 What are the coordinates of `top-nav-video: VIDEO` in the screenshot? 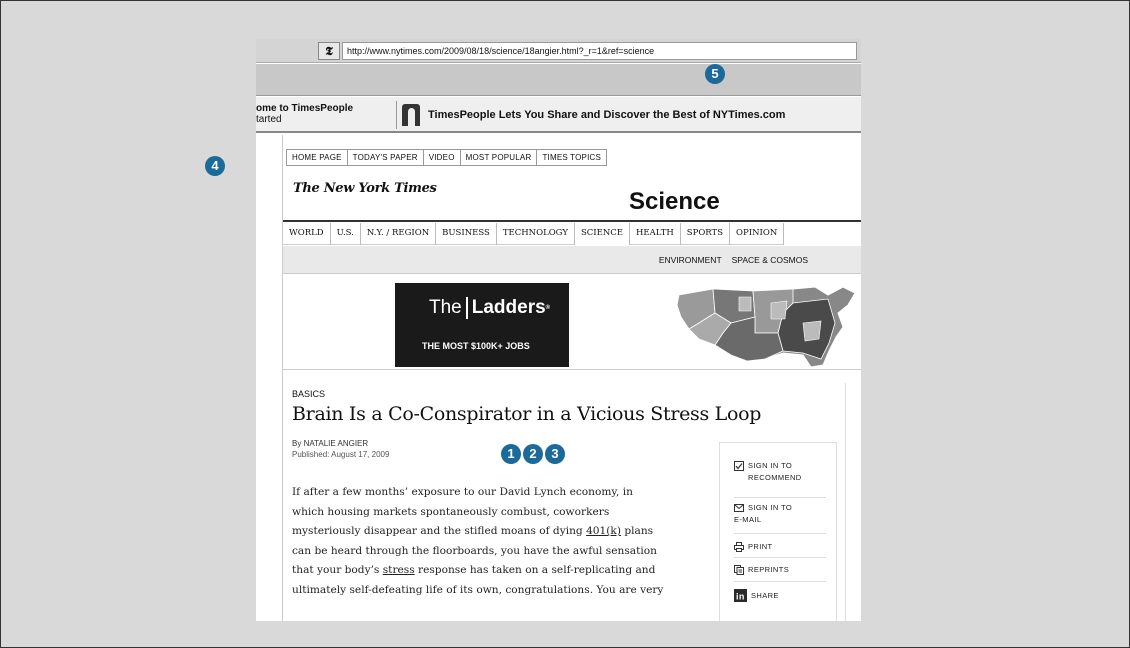 It's located at (442, 157).